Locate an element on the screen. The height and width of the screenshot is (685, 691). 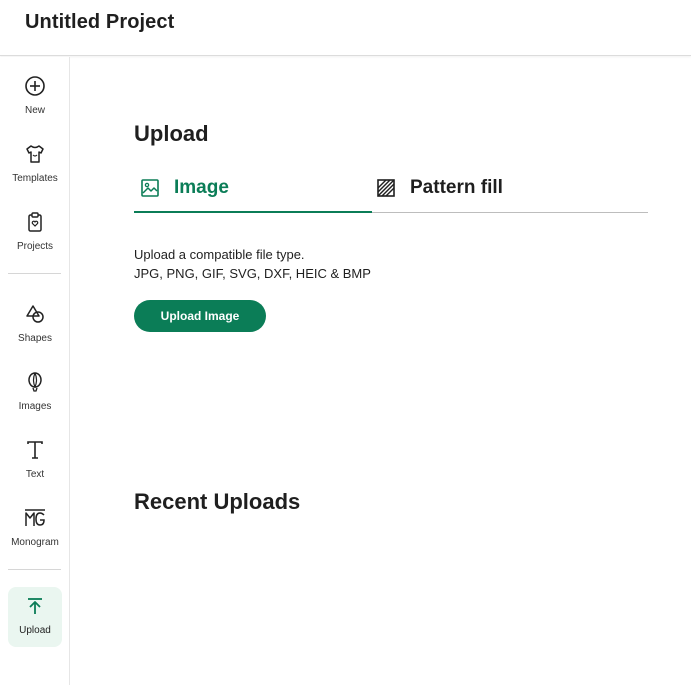
tab-image: Image is located at coordinates (253, 192).